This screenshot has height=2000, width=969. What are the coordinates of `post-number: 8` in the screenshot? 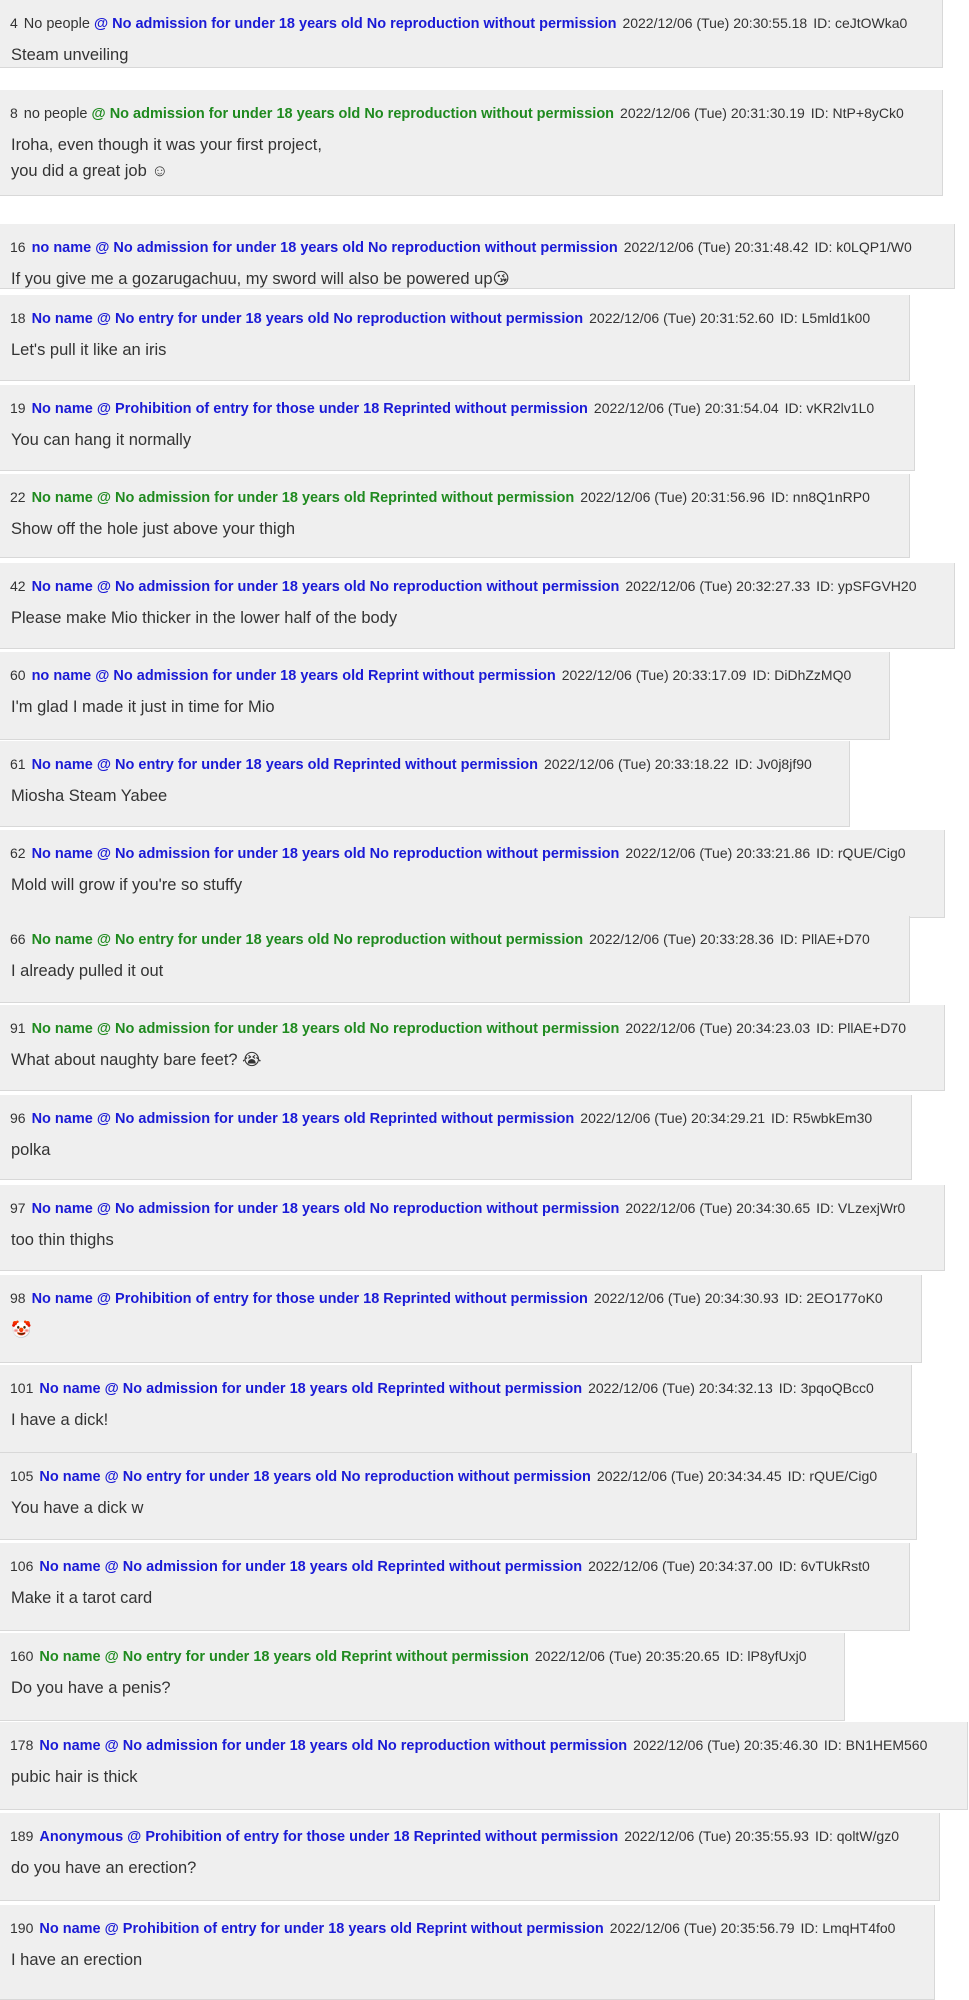 It's located at (14, 113).